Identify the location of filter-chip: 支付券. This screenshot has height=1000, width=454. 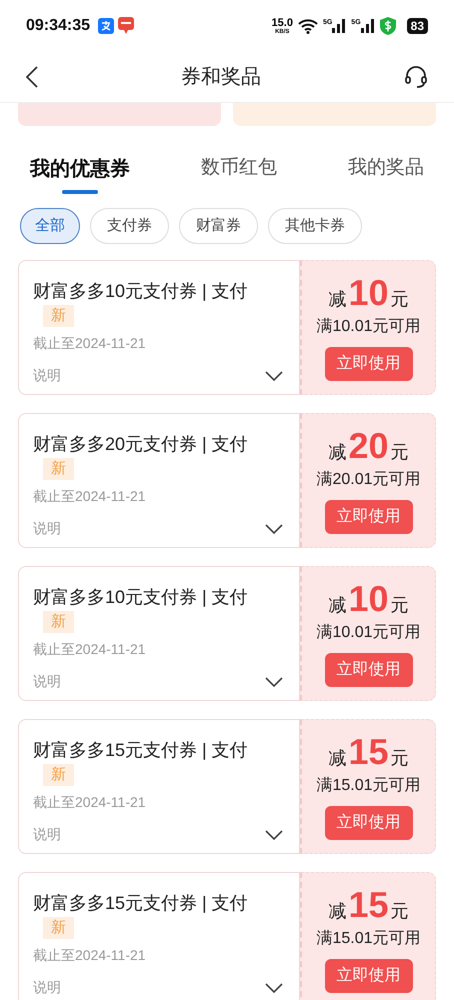
(129, 226).